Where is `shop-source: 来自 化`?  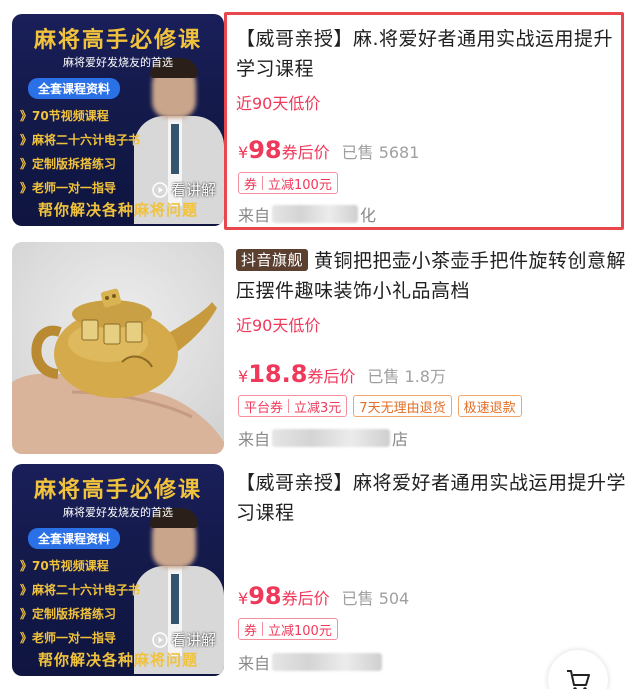 shop-source: 来自 化 is located at coordinates (307, 214).